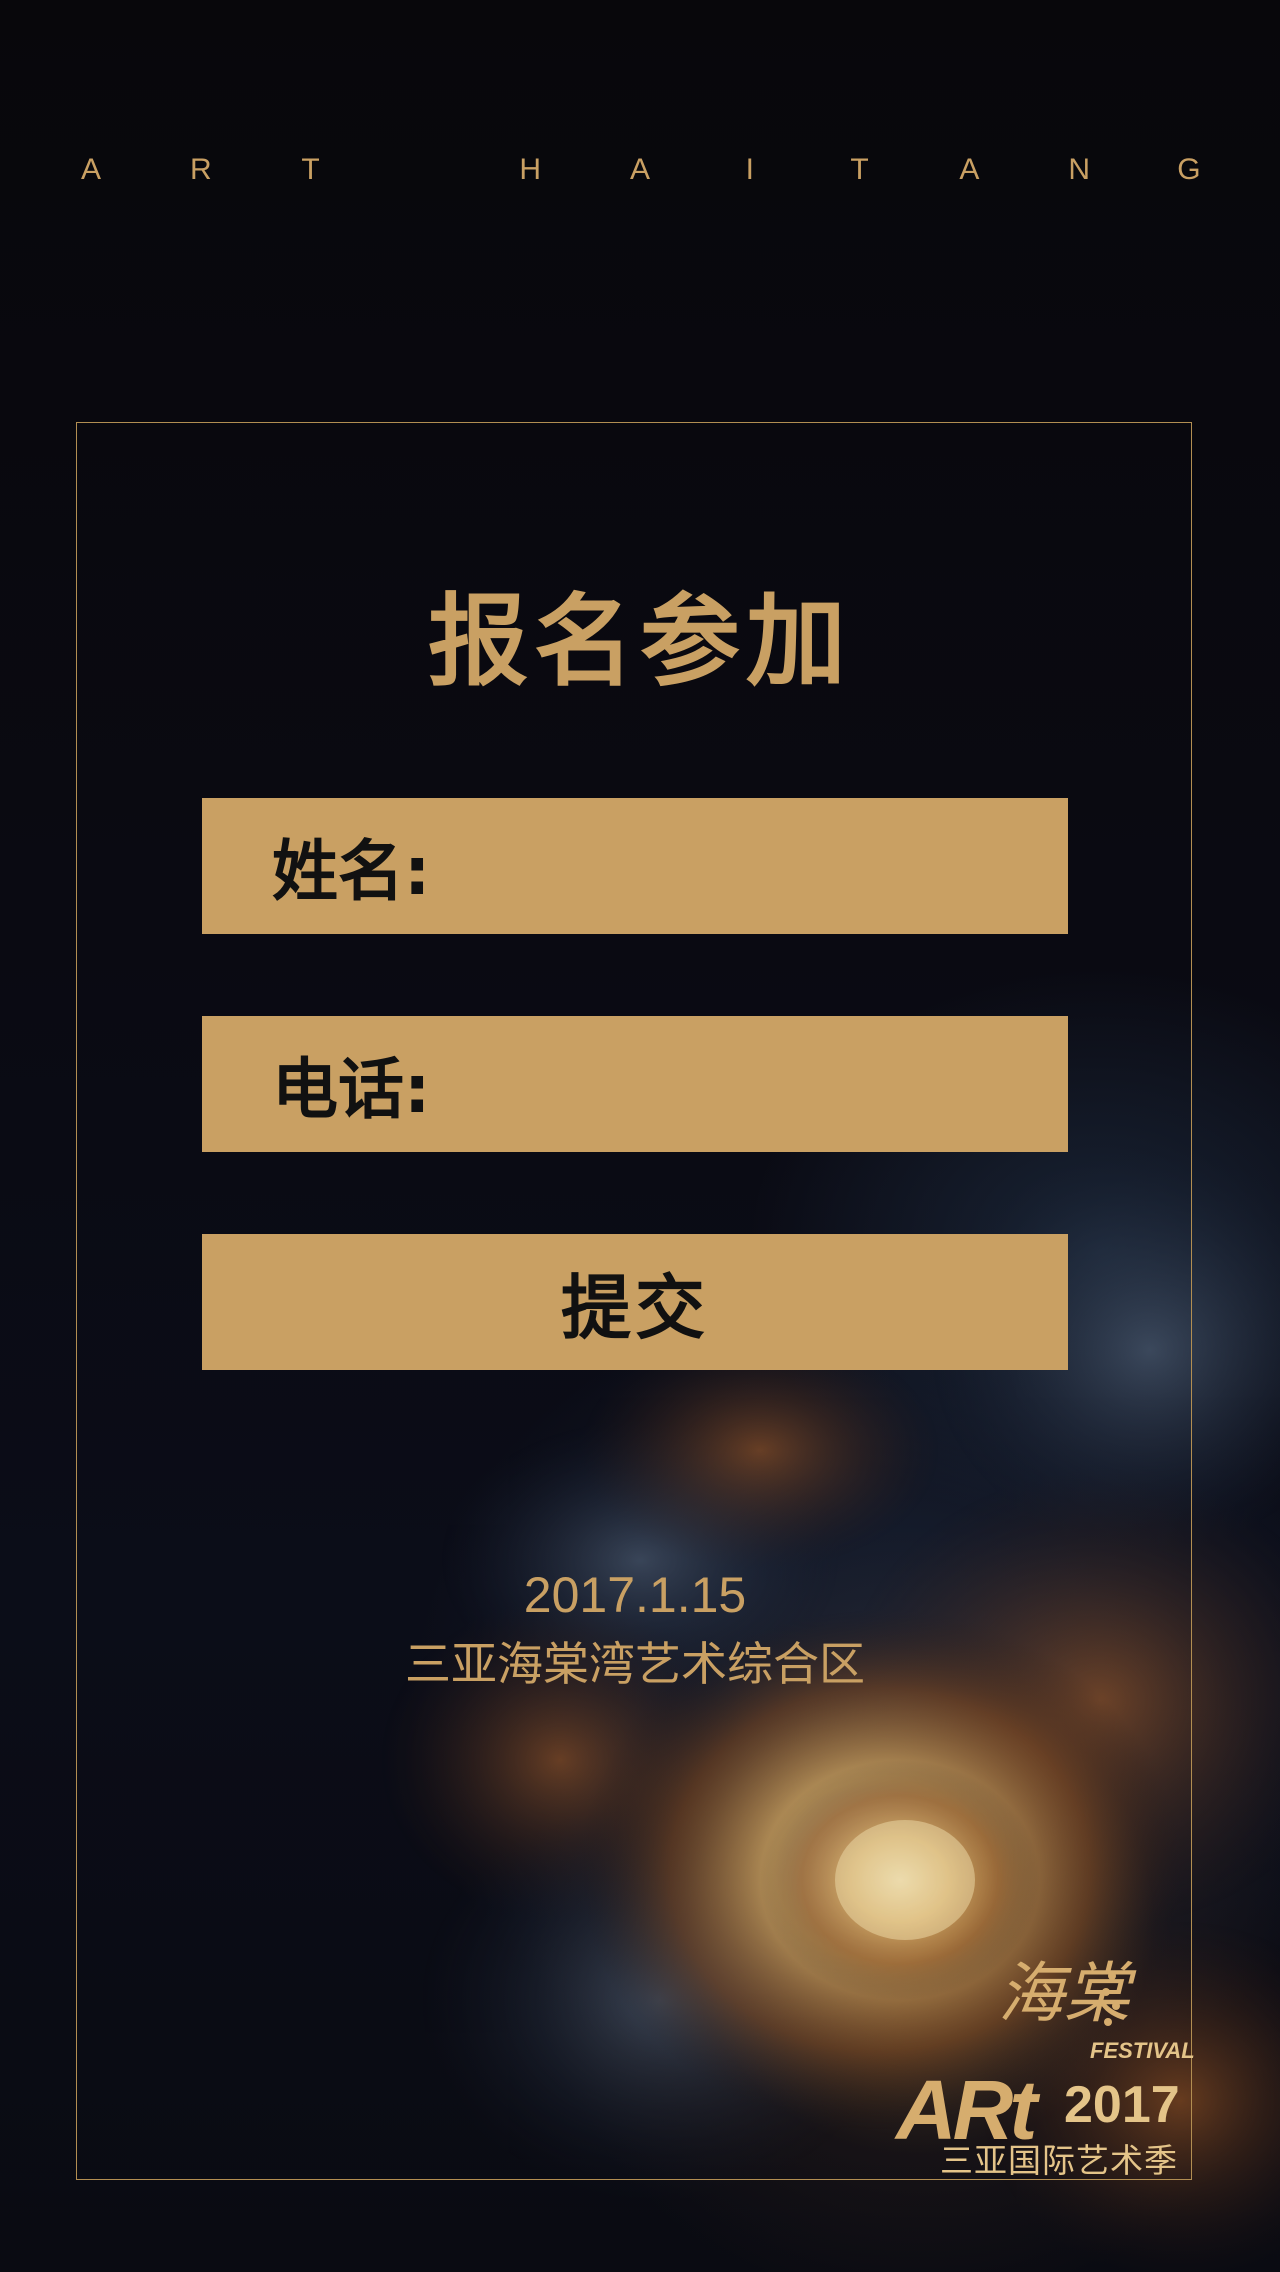 Image resolution: width=1280 pixels, height=2272 pixels. What do you see at coordinates (1122, 2105) in the screenshot?
I see `logo-year: 2017` at bounding box center [1122, 2105].